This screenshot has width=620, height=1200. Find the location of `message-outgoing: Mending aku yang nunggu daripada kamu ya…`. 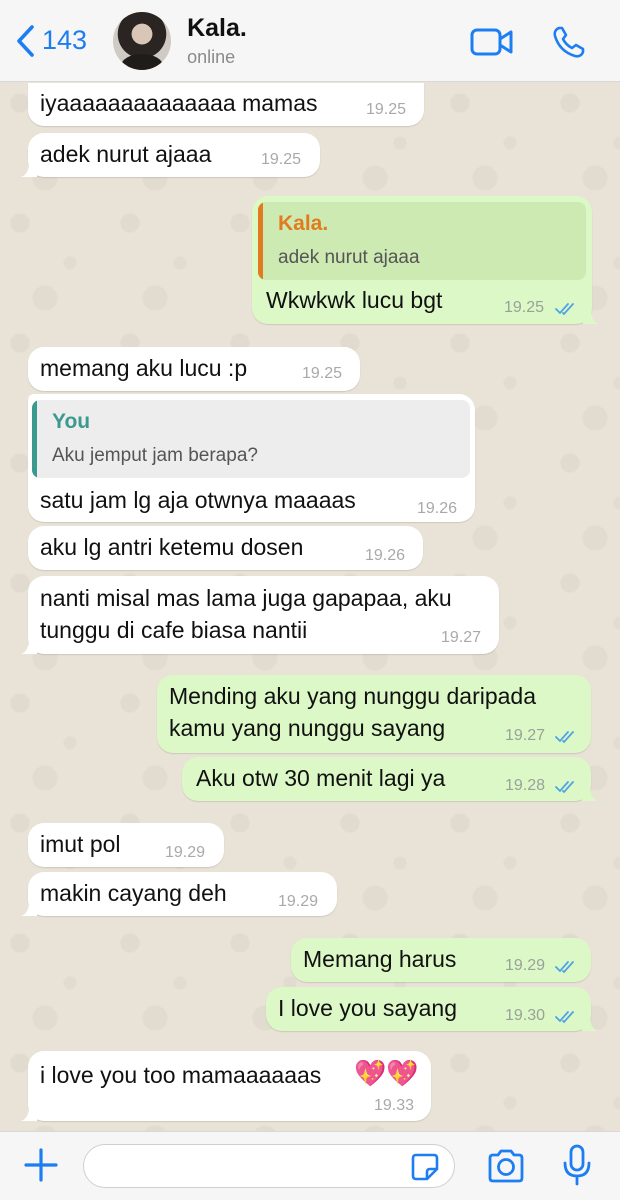

message-outgoing: Mending aku yang nunggu daripada kamu ya… is located at coordinates (374, 714).